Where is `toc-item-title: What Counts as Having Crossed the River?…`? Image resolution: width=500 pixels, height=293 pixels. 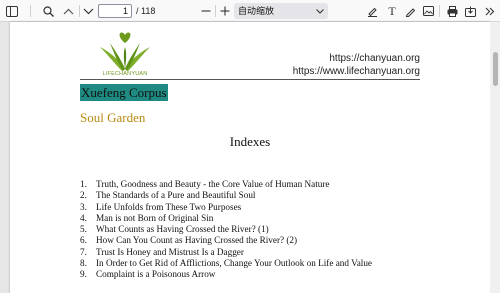 toc-item-title: What Counts as Having Crossed the River?… is located at coordinates (182, 229).